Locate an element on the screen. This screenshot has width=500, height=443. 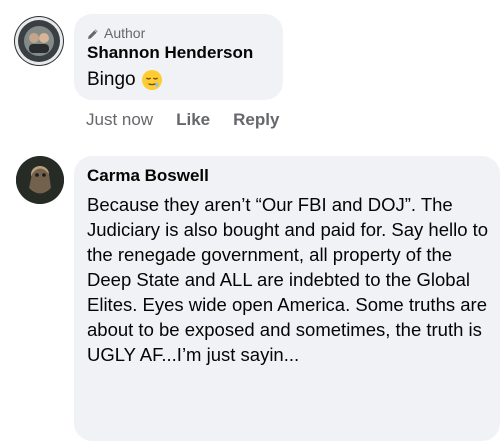
comment-actions: Just now Like Reply is located at coordinates (182, 120).